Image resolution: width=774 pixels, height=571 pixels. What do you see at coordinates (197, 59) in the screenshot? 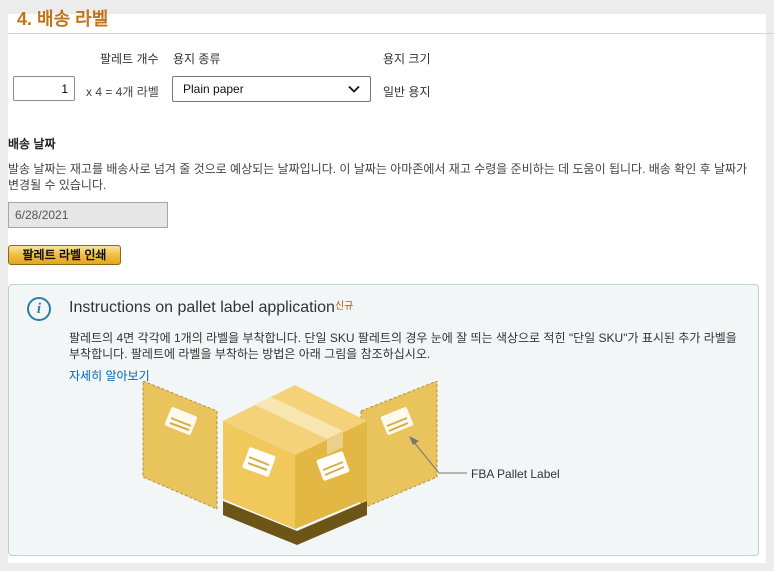
I see `paper-type-label: 용지 종류` at bounding box center [197, 59].